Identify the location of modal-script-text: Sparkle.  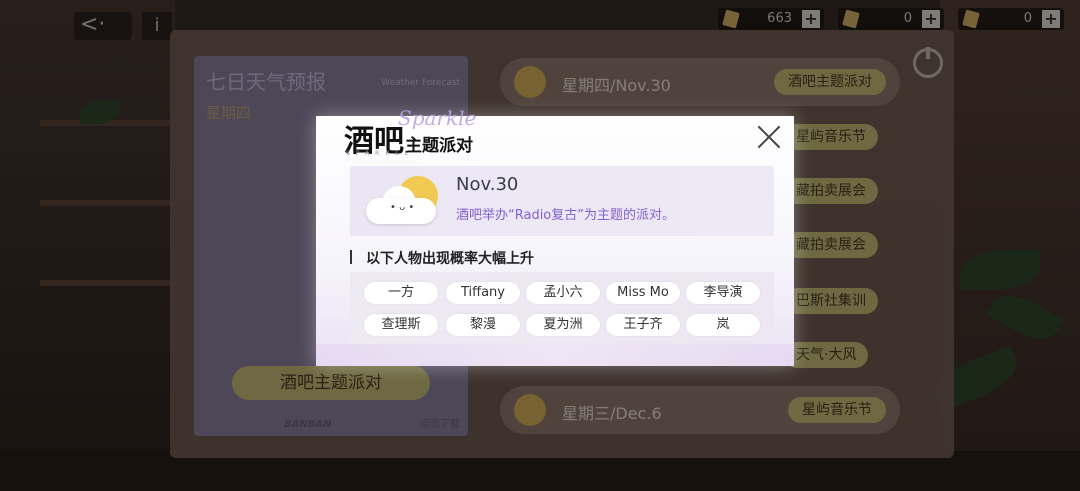
(437, 118).